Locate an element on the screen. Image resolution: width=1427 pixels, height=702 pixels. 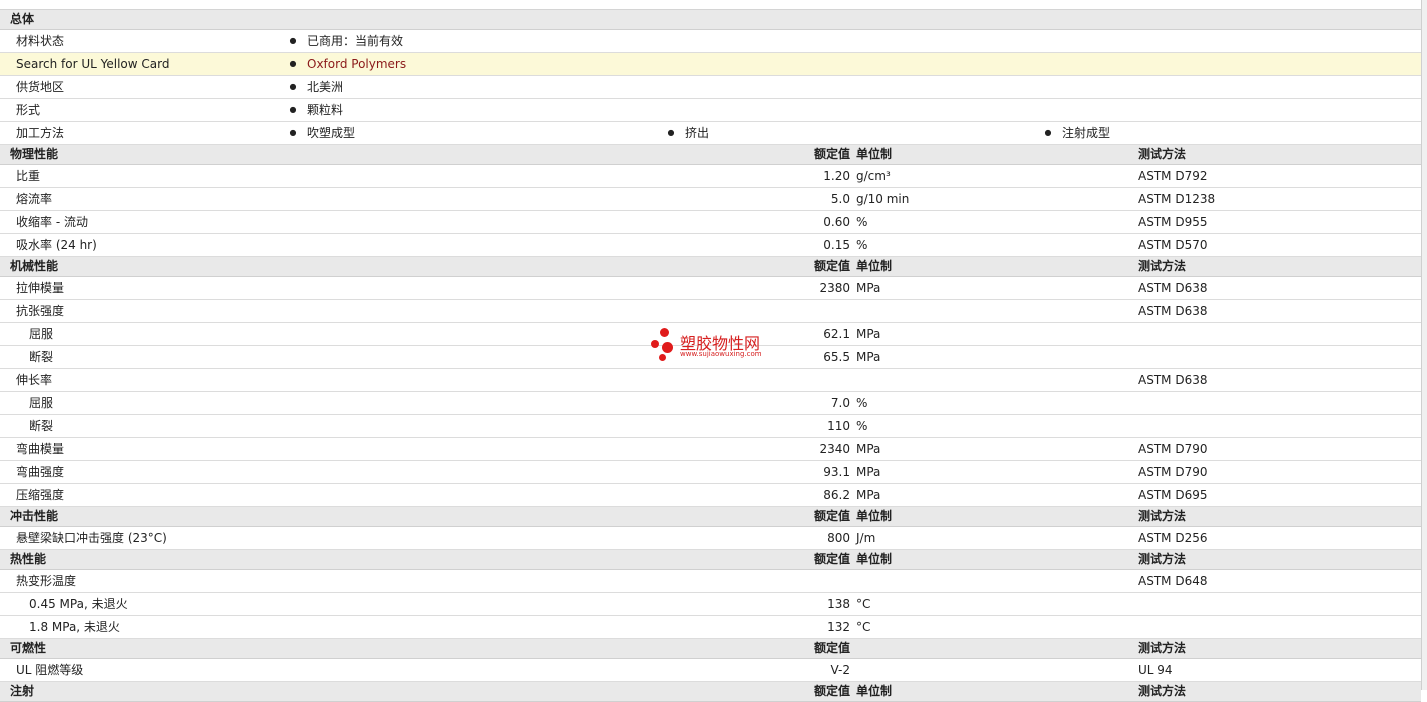
property-value: 800 is located at coordinates (838, 538).